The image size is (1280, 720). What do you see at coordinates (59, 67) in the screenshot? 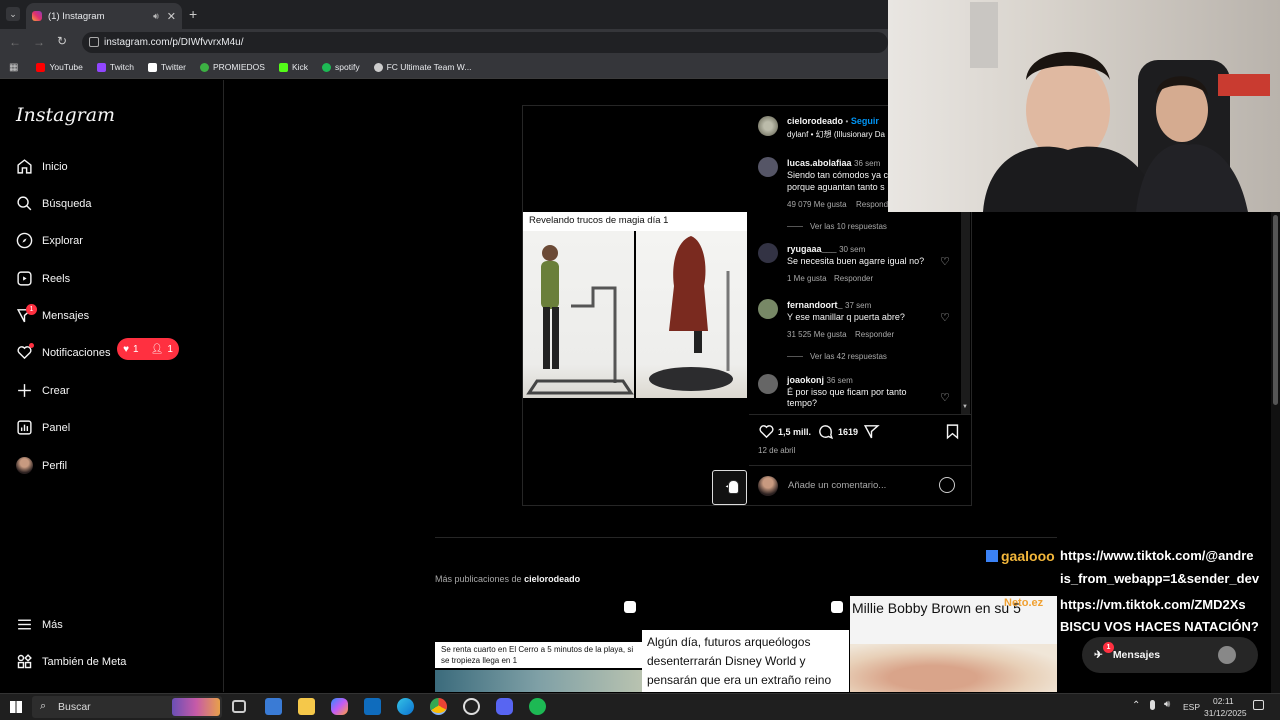
I see `bookmark-youtube: YouTube` at bounding box center [59, 67].